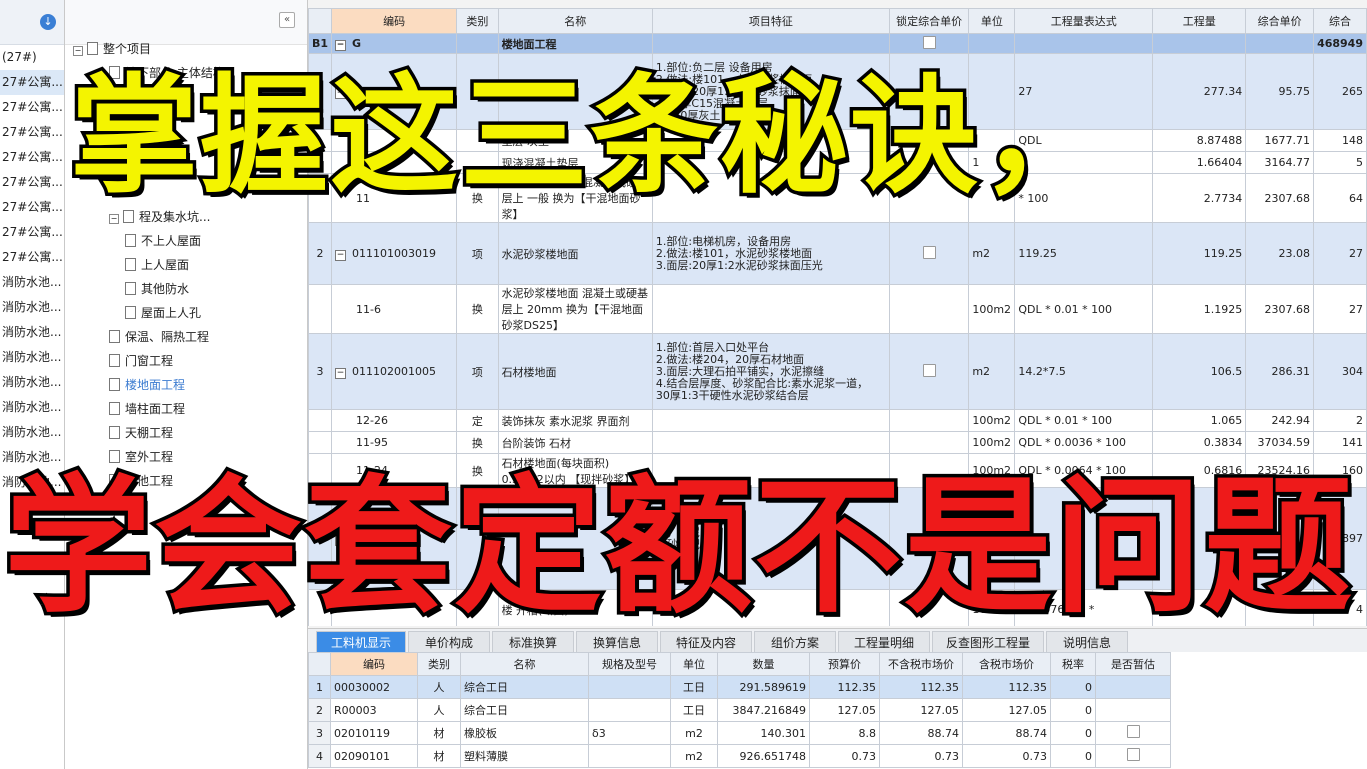 The image size is (1367, 769). I want to click on quantity-expression: 119.25, so click(1084, 253).